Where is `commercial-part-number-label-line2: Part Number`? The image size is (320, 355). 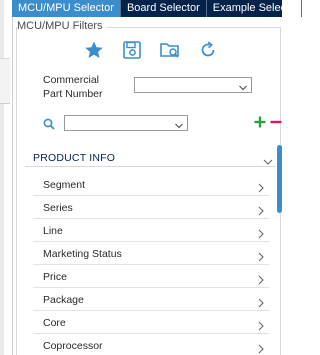 commercial-part-number-label-line2: Part Number is located at coordinates (73, 94).